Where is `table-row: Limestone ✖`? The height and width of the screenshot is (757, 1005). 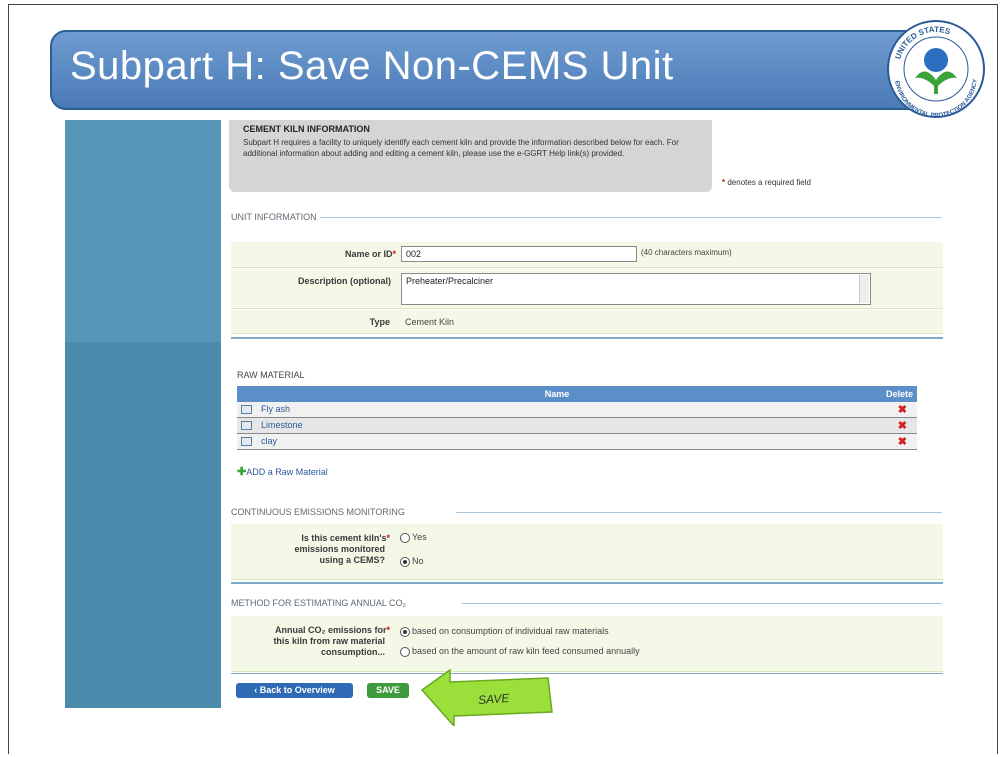 table-row: Limestone ✖ is located at coordinates (577, 426).